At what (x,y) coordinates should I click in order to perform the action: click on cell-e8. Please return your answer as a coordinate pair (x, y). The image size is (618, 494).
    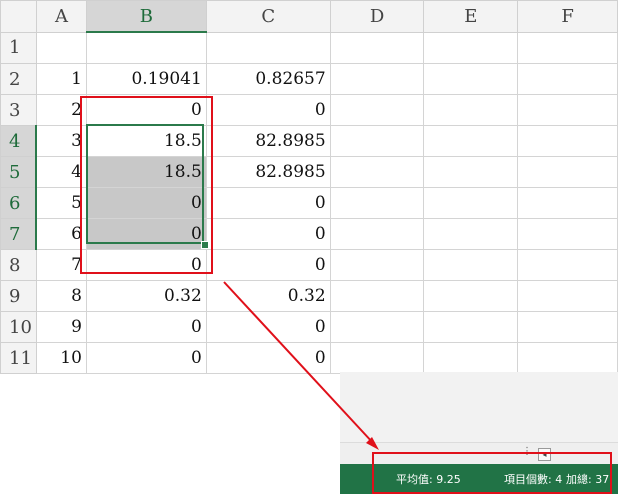
    Looking at the image, I should click on (471, 265).